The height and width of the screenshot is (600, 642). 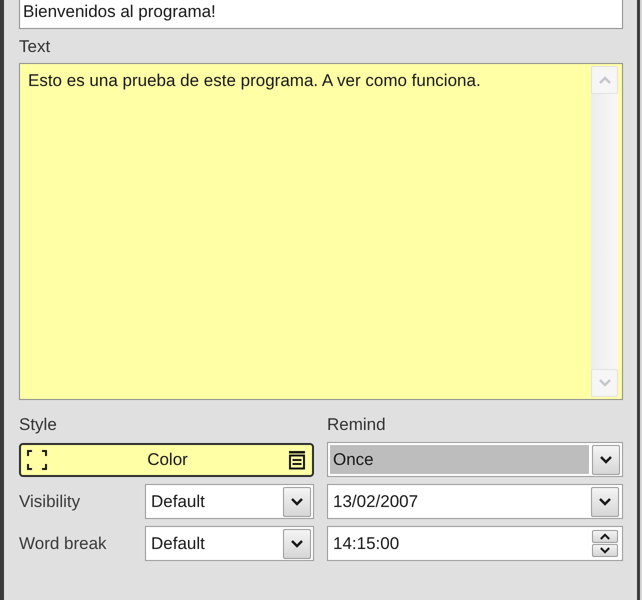 I want to click on text-label: Text, so click(x=34, y=47).